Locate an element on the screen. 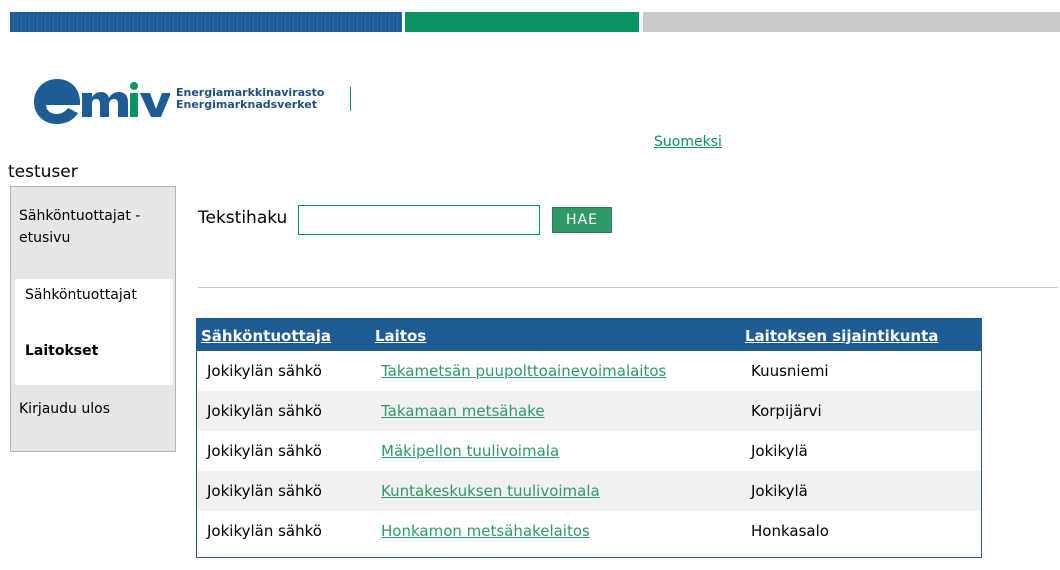 The height and width of the screenshot is (570, 1060). sidebar-item-home: Sähköntuottajat - etusivu is located at coordinates (94, 227).